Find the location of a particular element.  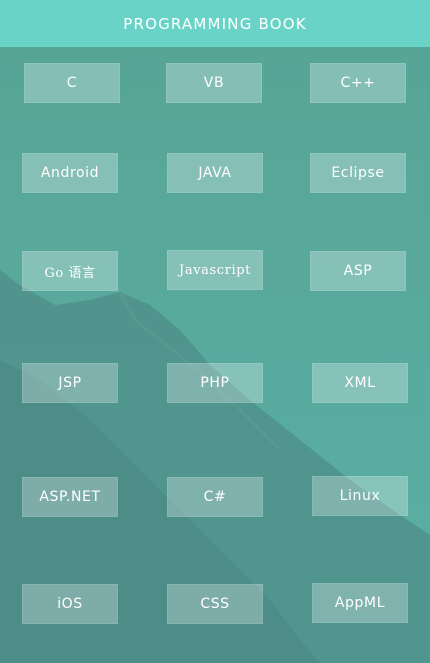

book-tile-vb: VB is located at coordinates (214, 83).